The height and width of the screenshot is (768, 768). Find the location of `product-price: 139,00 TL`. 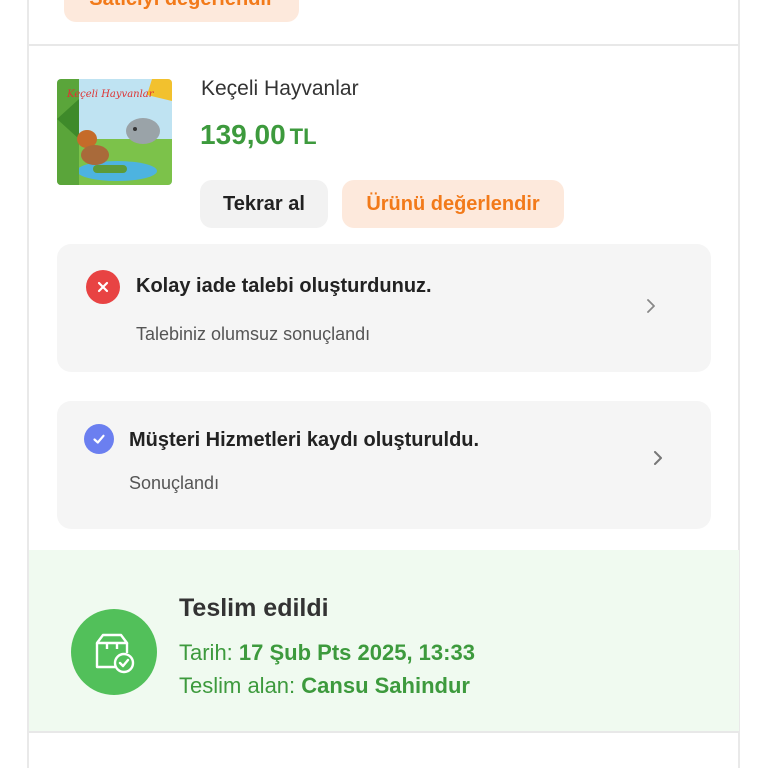

product-price: 139,00 TL is located at coordinates (258, 135).